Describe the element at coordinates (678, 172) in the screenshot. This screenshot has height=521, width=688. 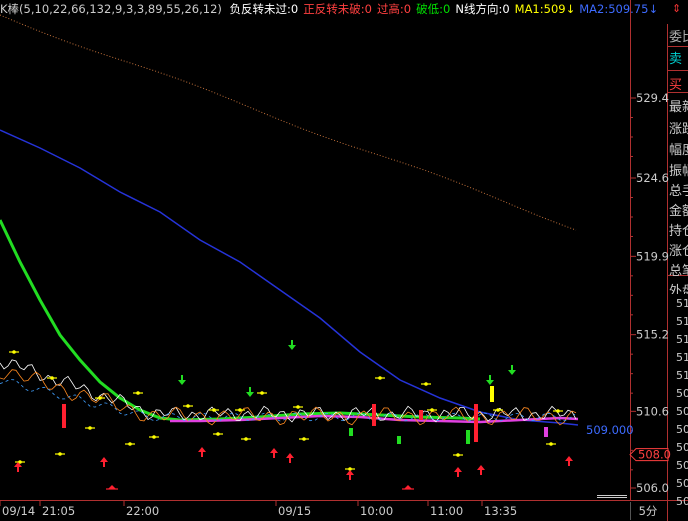
I see `side-panel-item: 振幅` at that location.